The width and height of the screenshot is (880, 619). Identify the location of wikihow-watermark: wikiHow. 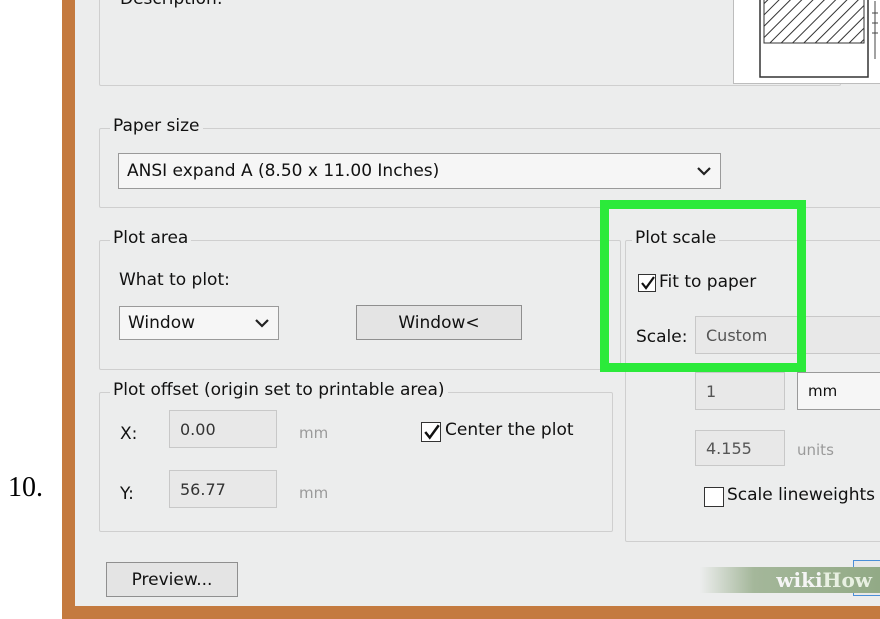
(790, 580).